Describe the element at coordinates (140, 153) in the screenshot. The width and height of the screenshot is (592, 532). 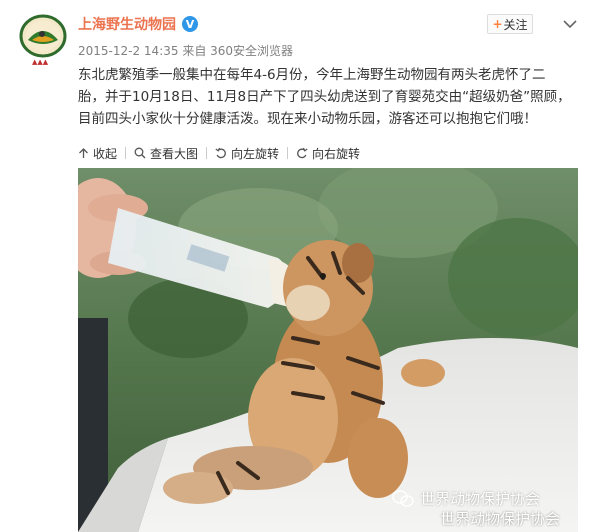
I see `search-icon` at that location.